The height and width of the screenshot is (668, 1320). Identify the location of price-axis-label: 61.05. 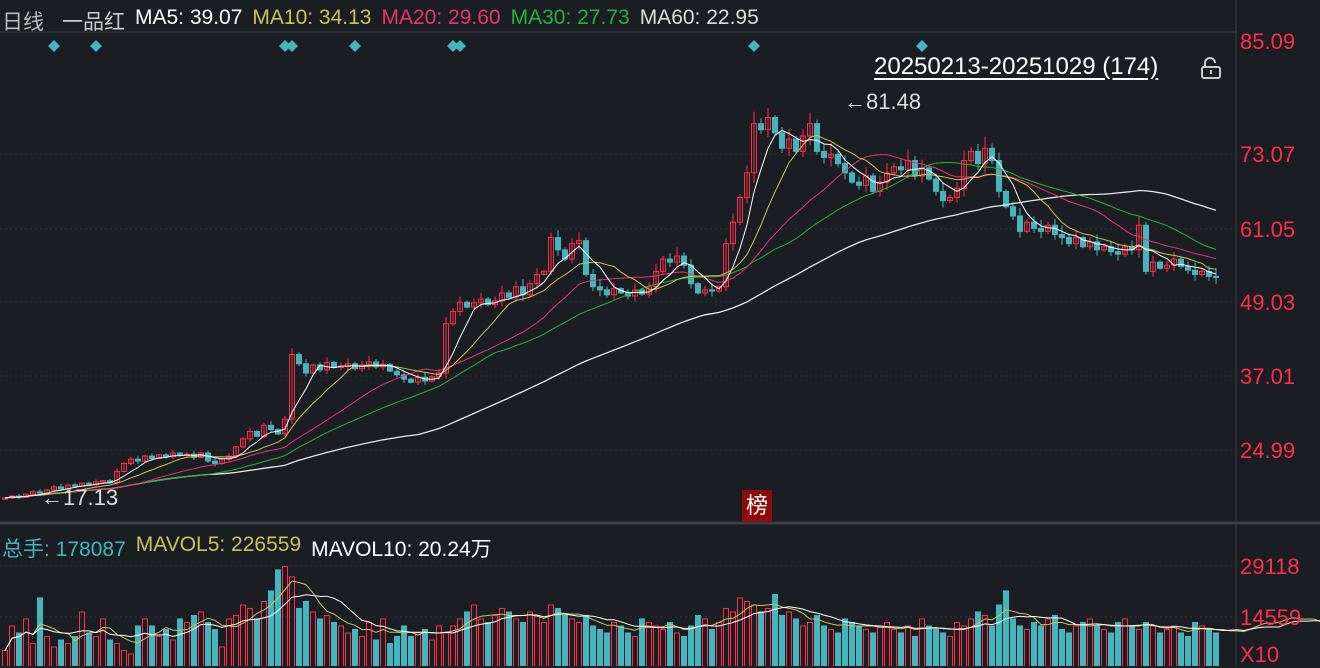
(1268, 229).